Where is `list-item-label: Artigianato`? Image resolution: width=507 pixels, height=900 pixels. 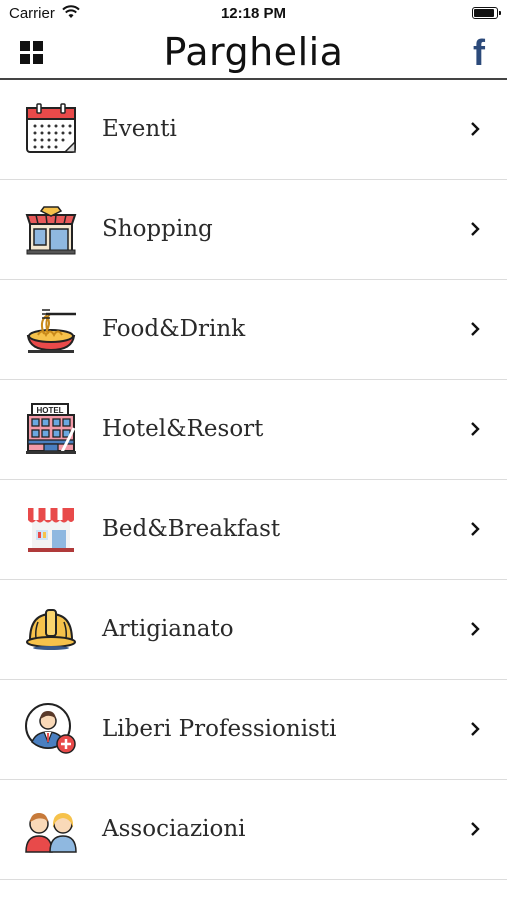 list-item-label: Artigianato is located at coordinates (168, 629).